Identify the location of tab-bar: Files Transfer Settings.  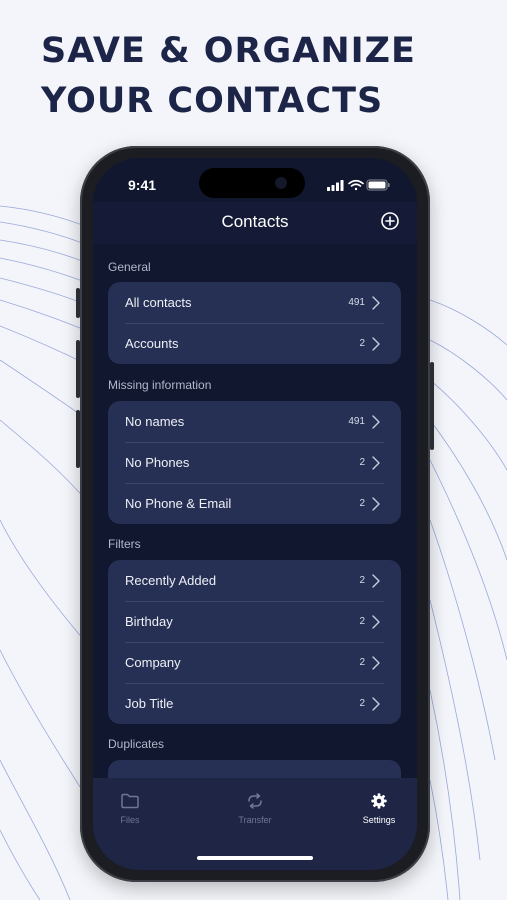
(255, 824).